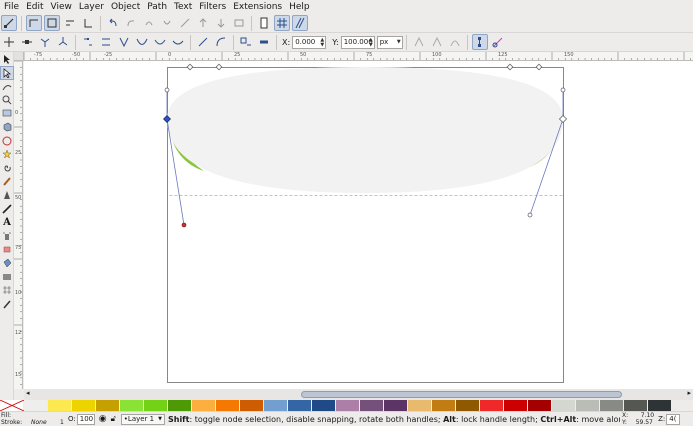  Describe the element at coordinates (7, 249) in the screenshot. I see `eraser-tool-icon` at that location.